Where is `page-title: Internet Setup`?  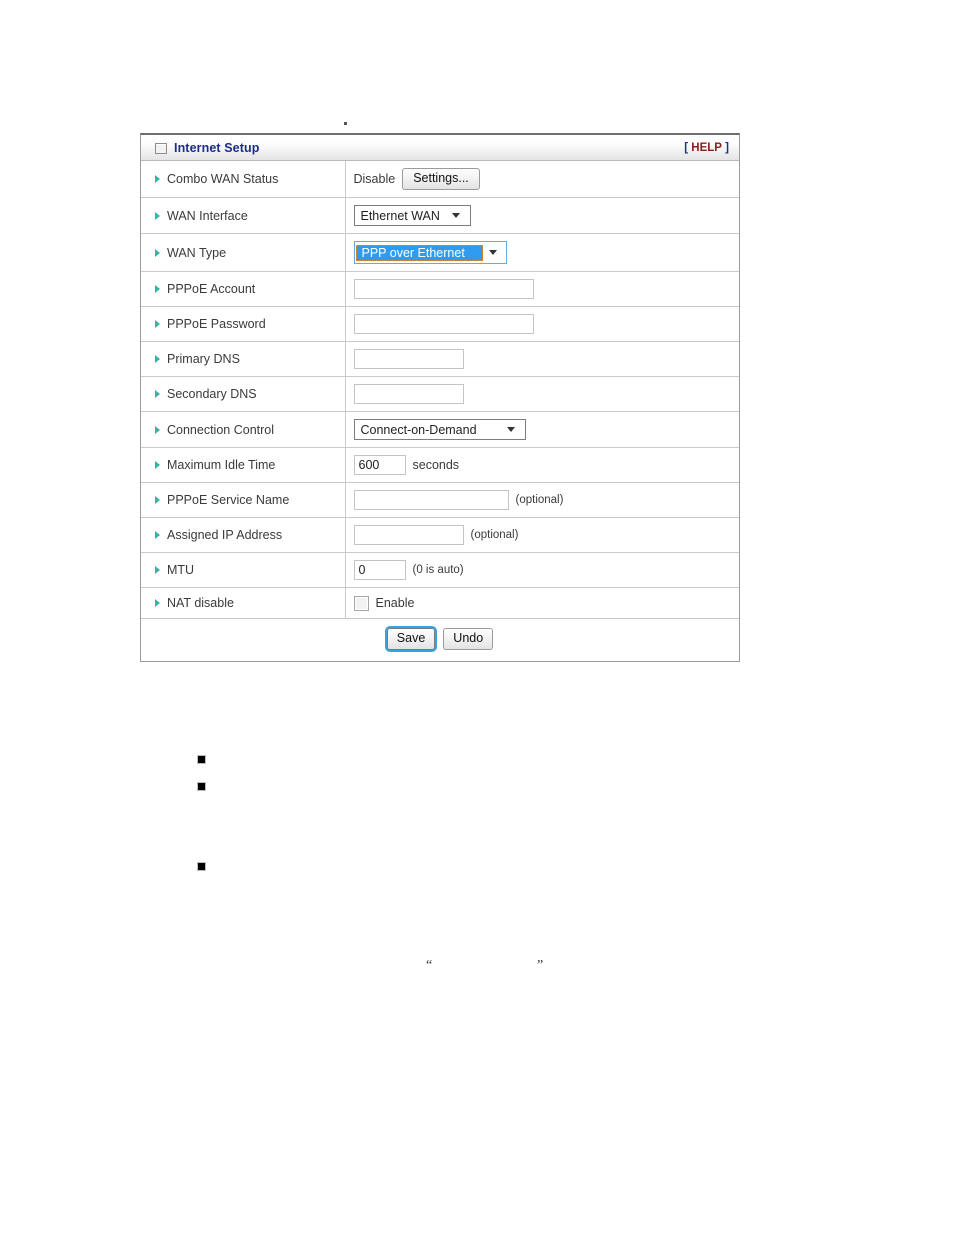 page-title: Internet Setup is located at coordinates (217, 147).